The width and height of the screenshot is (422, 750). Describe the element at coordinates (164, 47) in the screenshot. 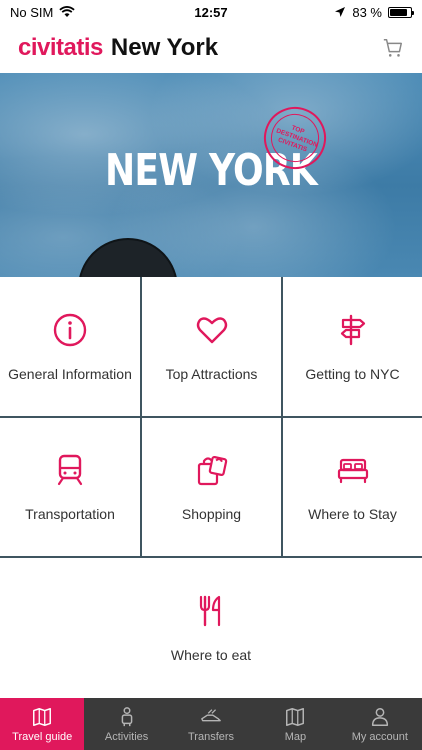

I see `city-title: New York` at that location.